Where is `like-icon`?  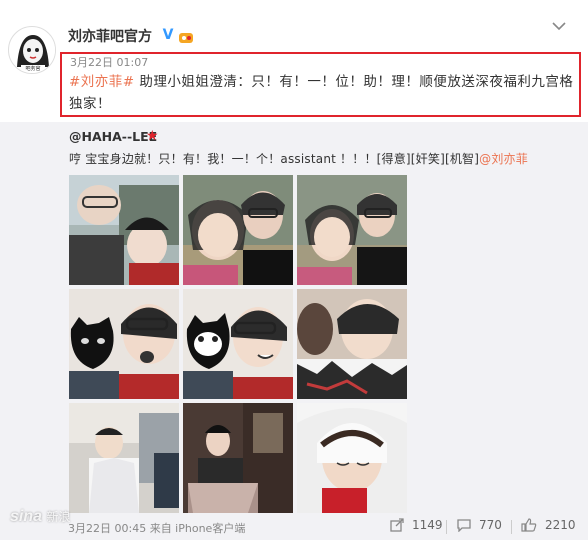
like-icon is located at coordinates (529, 525).